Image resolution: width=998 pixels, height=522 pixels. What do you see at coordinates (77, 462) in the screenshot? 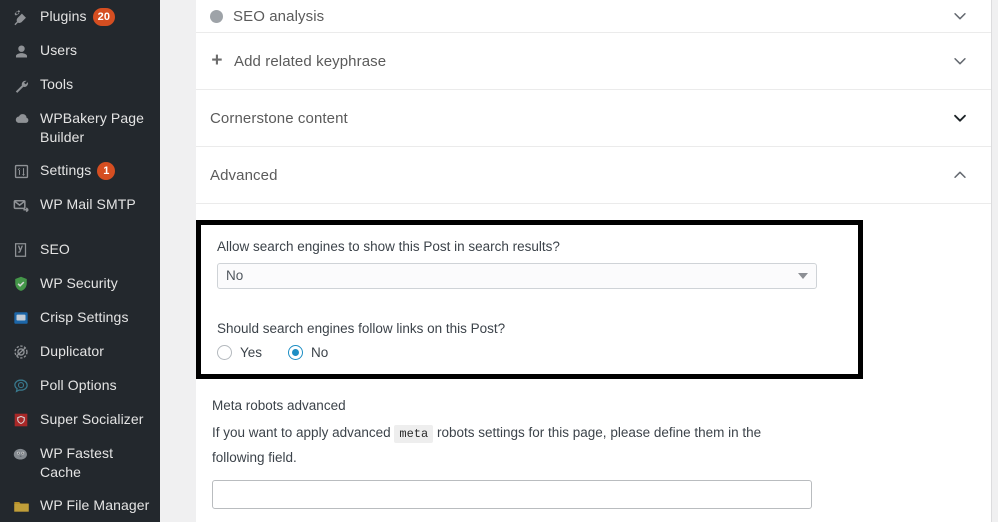
I see `sidebar-item-label: WP Fastest Cache` at bounding box center [77, 462].